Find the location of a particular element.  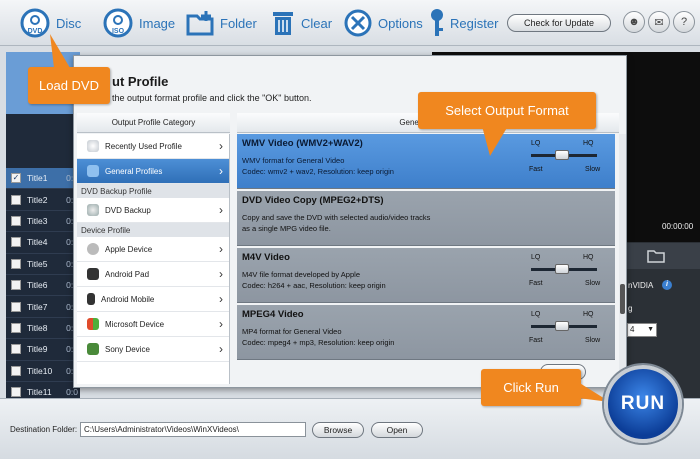

image-button: ISO Image is located at coordinates (139, 23).